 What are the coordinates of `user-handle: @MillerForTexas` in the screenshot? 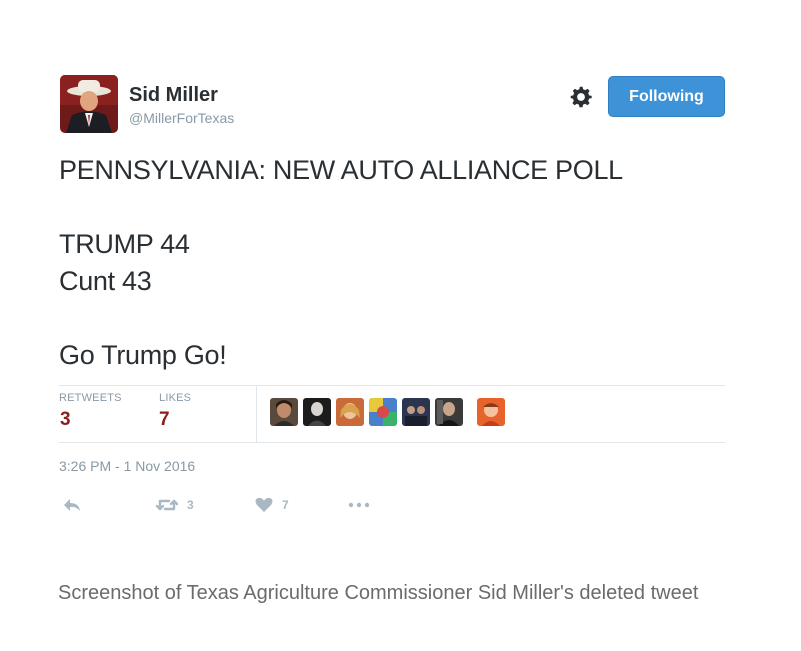 It's located at (181, 118).